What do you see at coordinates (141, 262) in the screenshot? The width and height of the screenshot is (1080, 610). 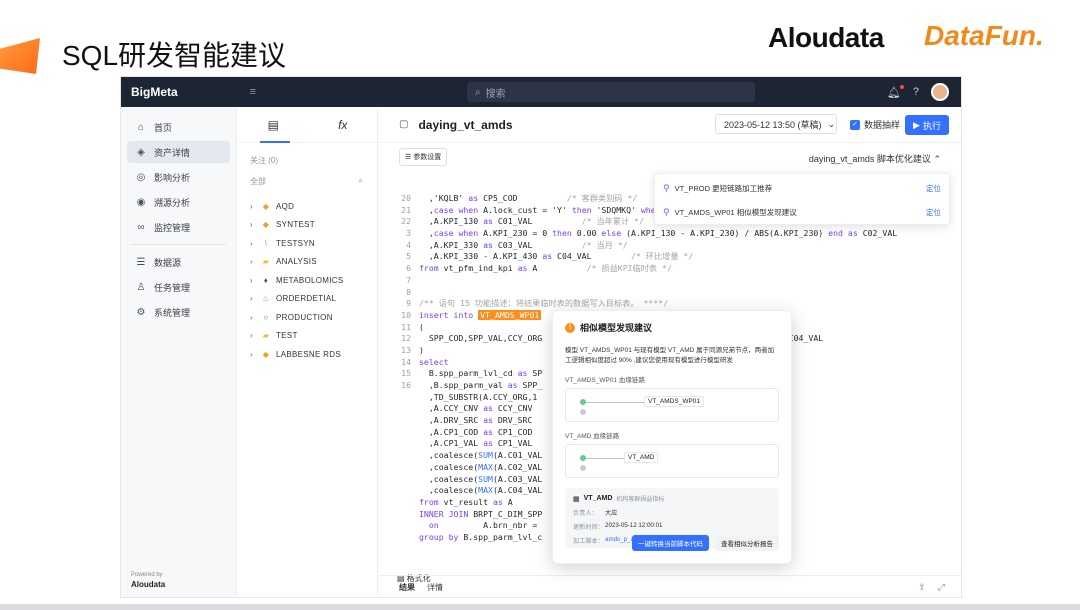 I see `database-icon: ☰` at bounding box center [141, 262].